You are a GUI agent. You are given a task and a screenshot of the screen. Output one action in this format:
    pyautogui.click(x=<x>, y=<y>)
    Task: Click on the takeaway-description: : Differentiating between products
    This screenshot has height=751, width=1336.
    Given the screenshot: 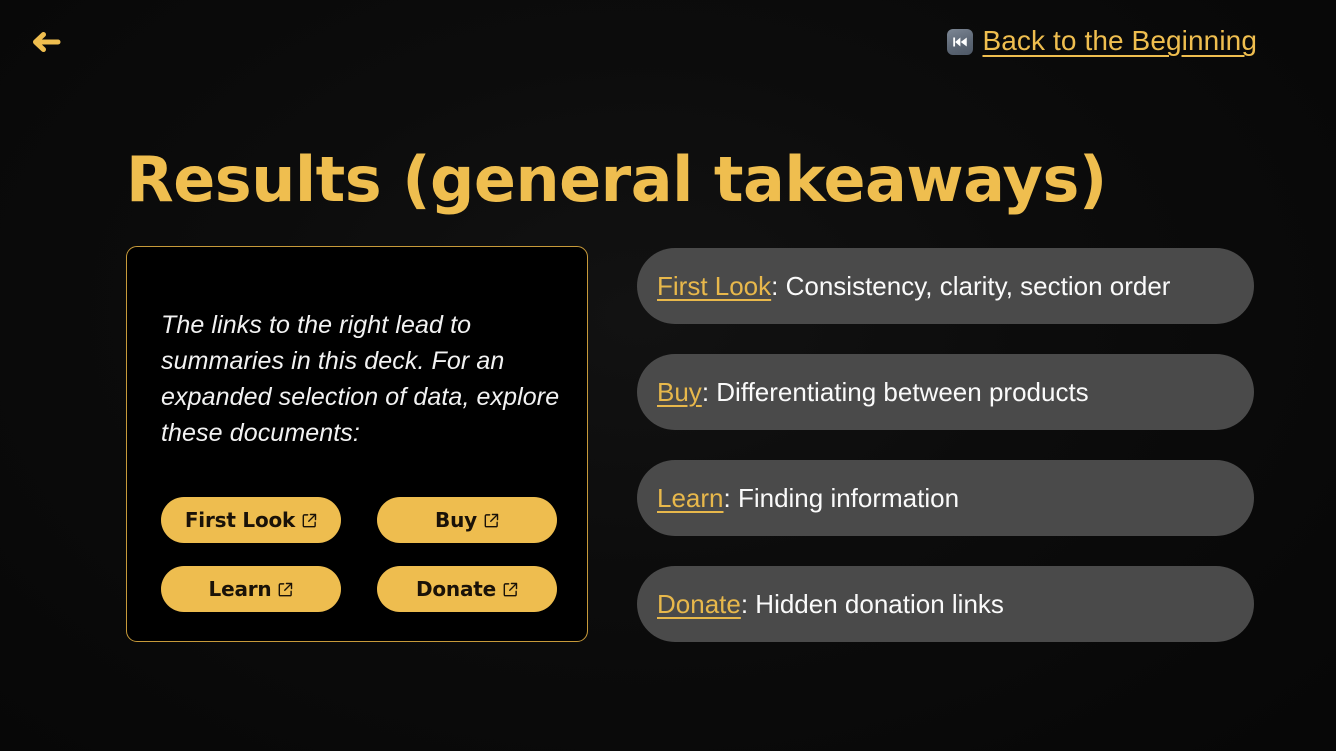 What is the action you would take?
    pyautogui.click(x=895, y=392)
    